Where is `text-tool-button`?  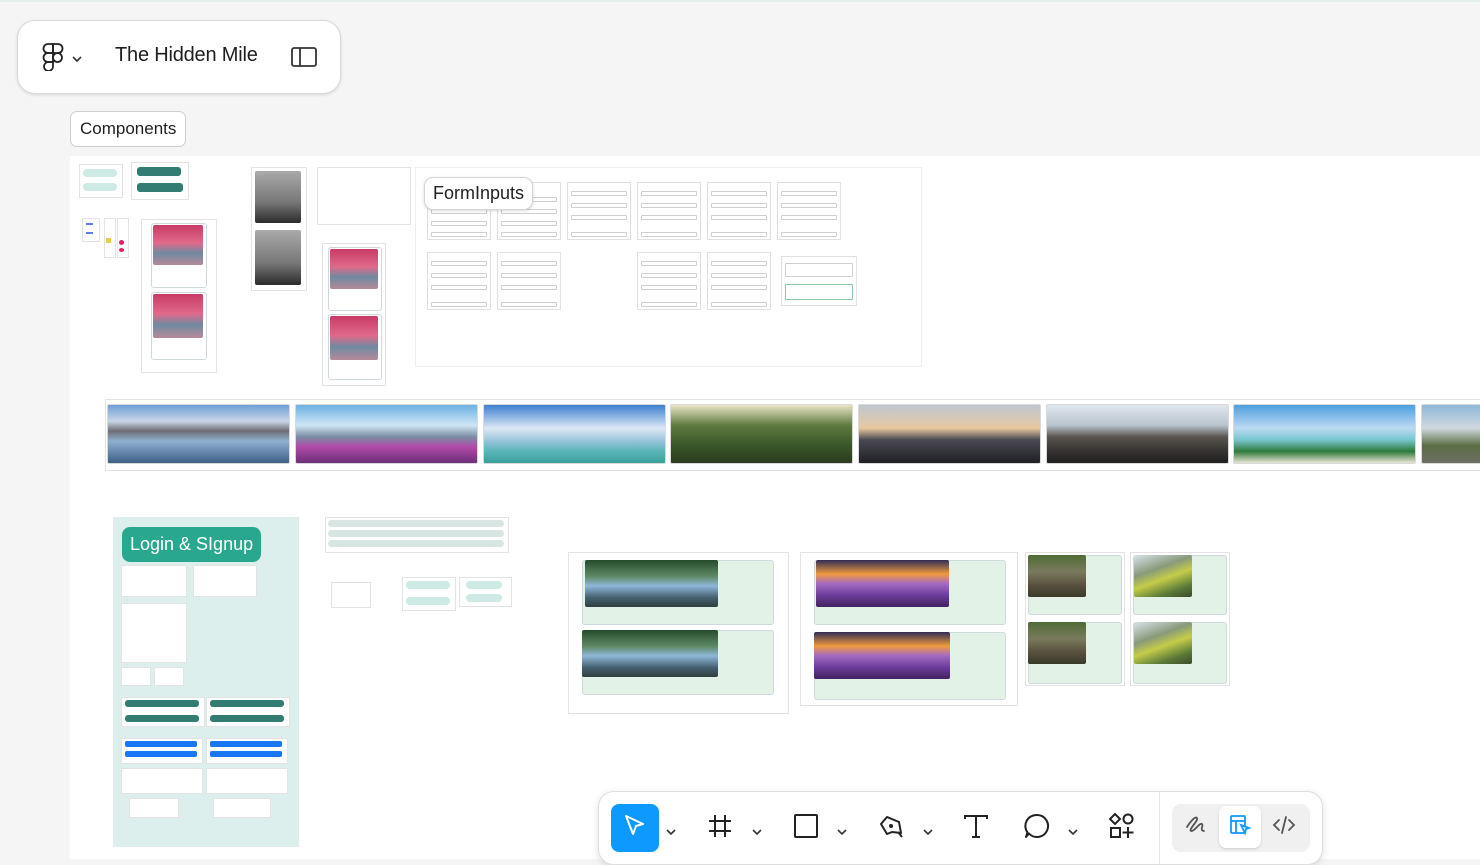
text-tool-button is located at coordinates (976, 828).